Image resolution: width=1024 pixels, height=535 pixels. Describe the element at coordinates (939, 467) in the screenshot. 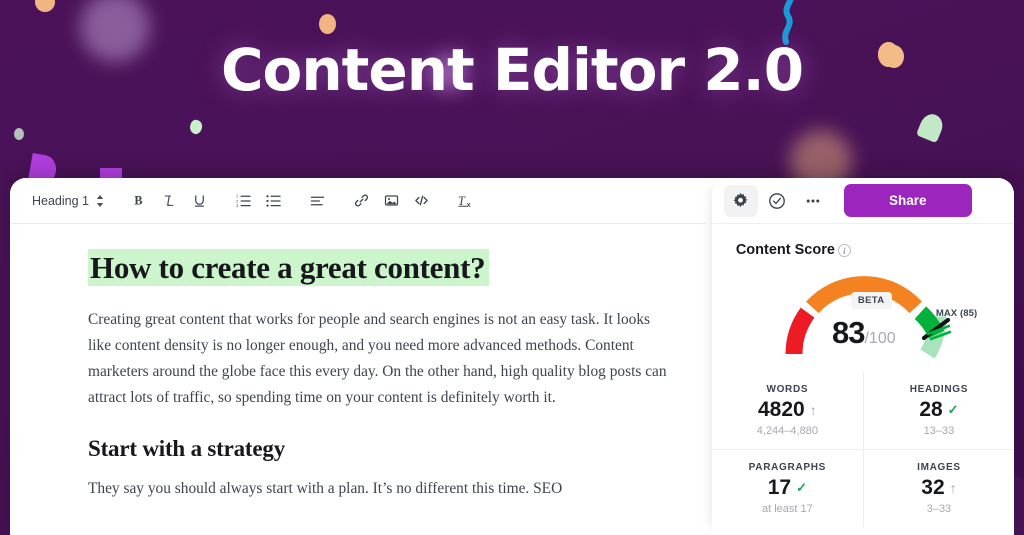

I see `stat-label: IMAGES` at that location.